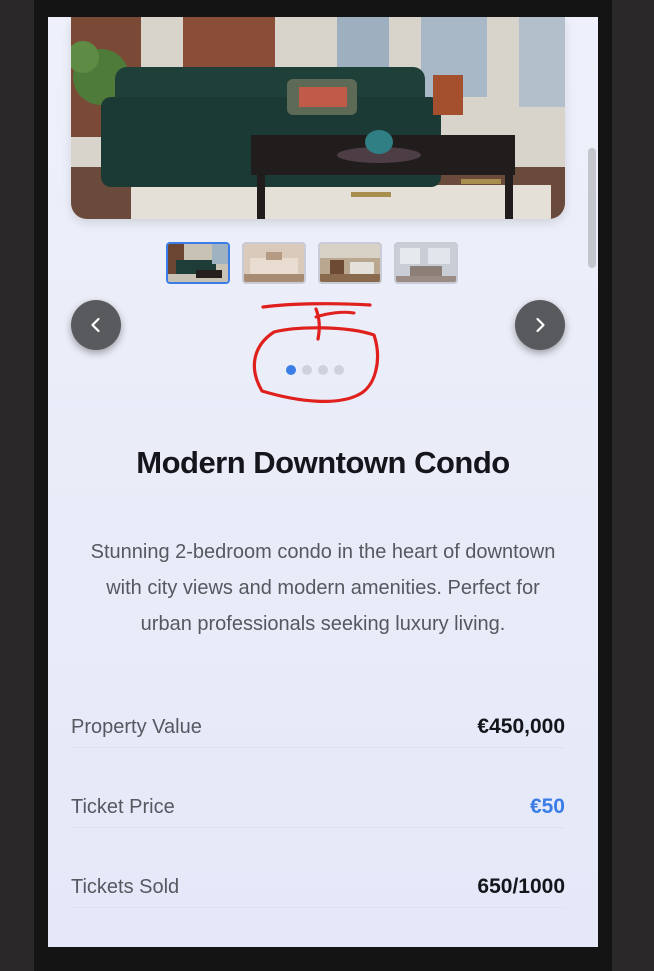 The image size is (654, 971). Describe the element at coordinates (592, 208) in the screenshot. I see `scrollbar-thumb` at that location.